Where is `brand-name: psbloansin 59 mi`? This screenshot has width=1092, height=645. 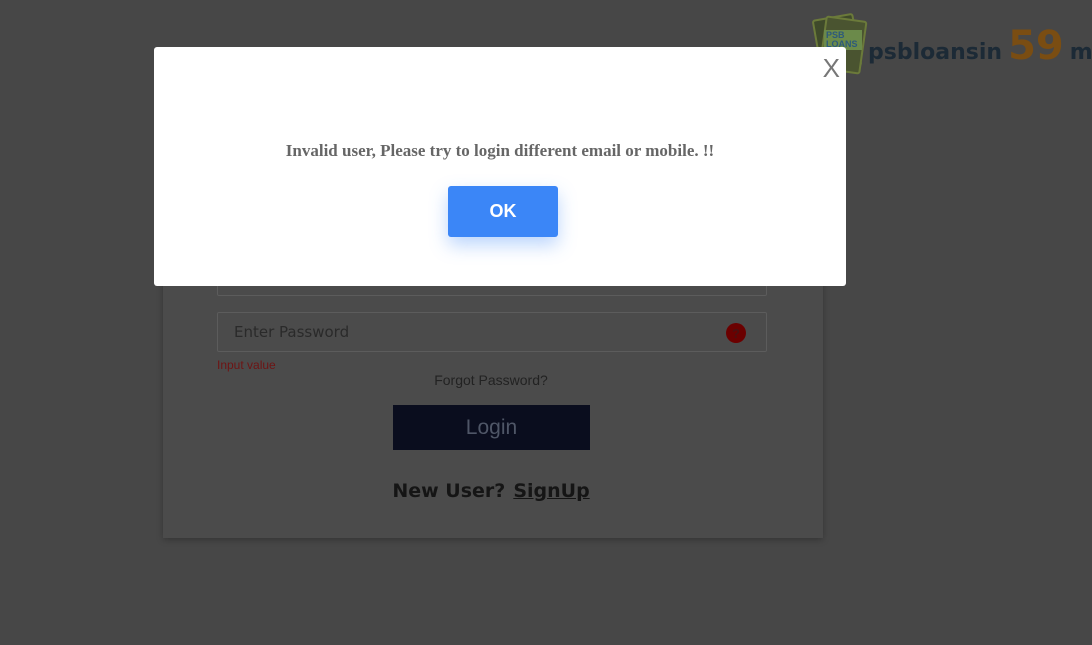 brand-name: psbloansin 59 mi is located at coordinates (980, 46).